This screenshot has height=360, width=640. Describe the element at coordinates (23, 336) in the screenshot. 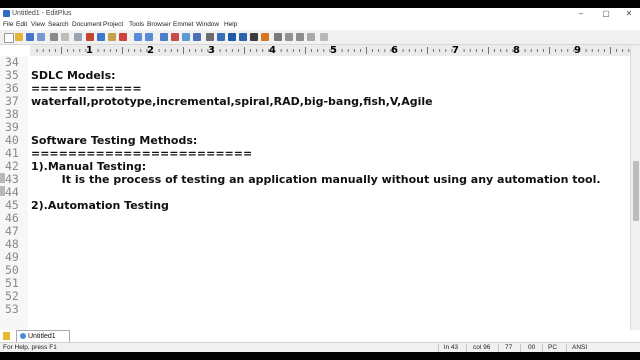

I see `document-icon` at that location.